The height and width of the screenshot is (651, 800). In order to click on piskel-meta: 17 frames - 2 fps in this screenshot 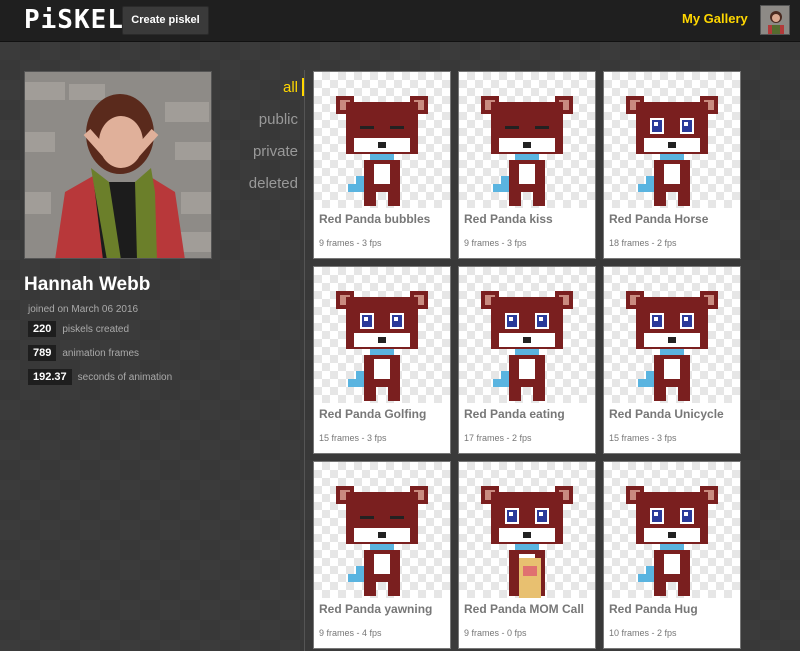, I will do `click(498, 438)`.